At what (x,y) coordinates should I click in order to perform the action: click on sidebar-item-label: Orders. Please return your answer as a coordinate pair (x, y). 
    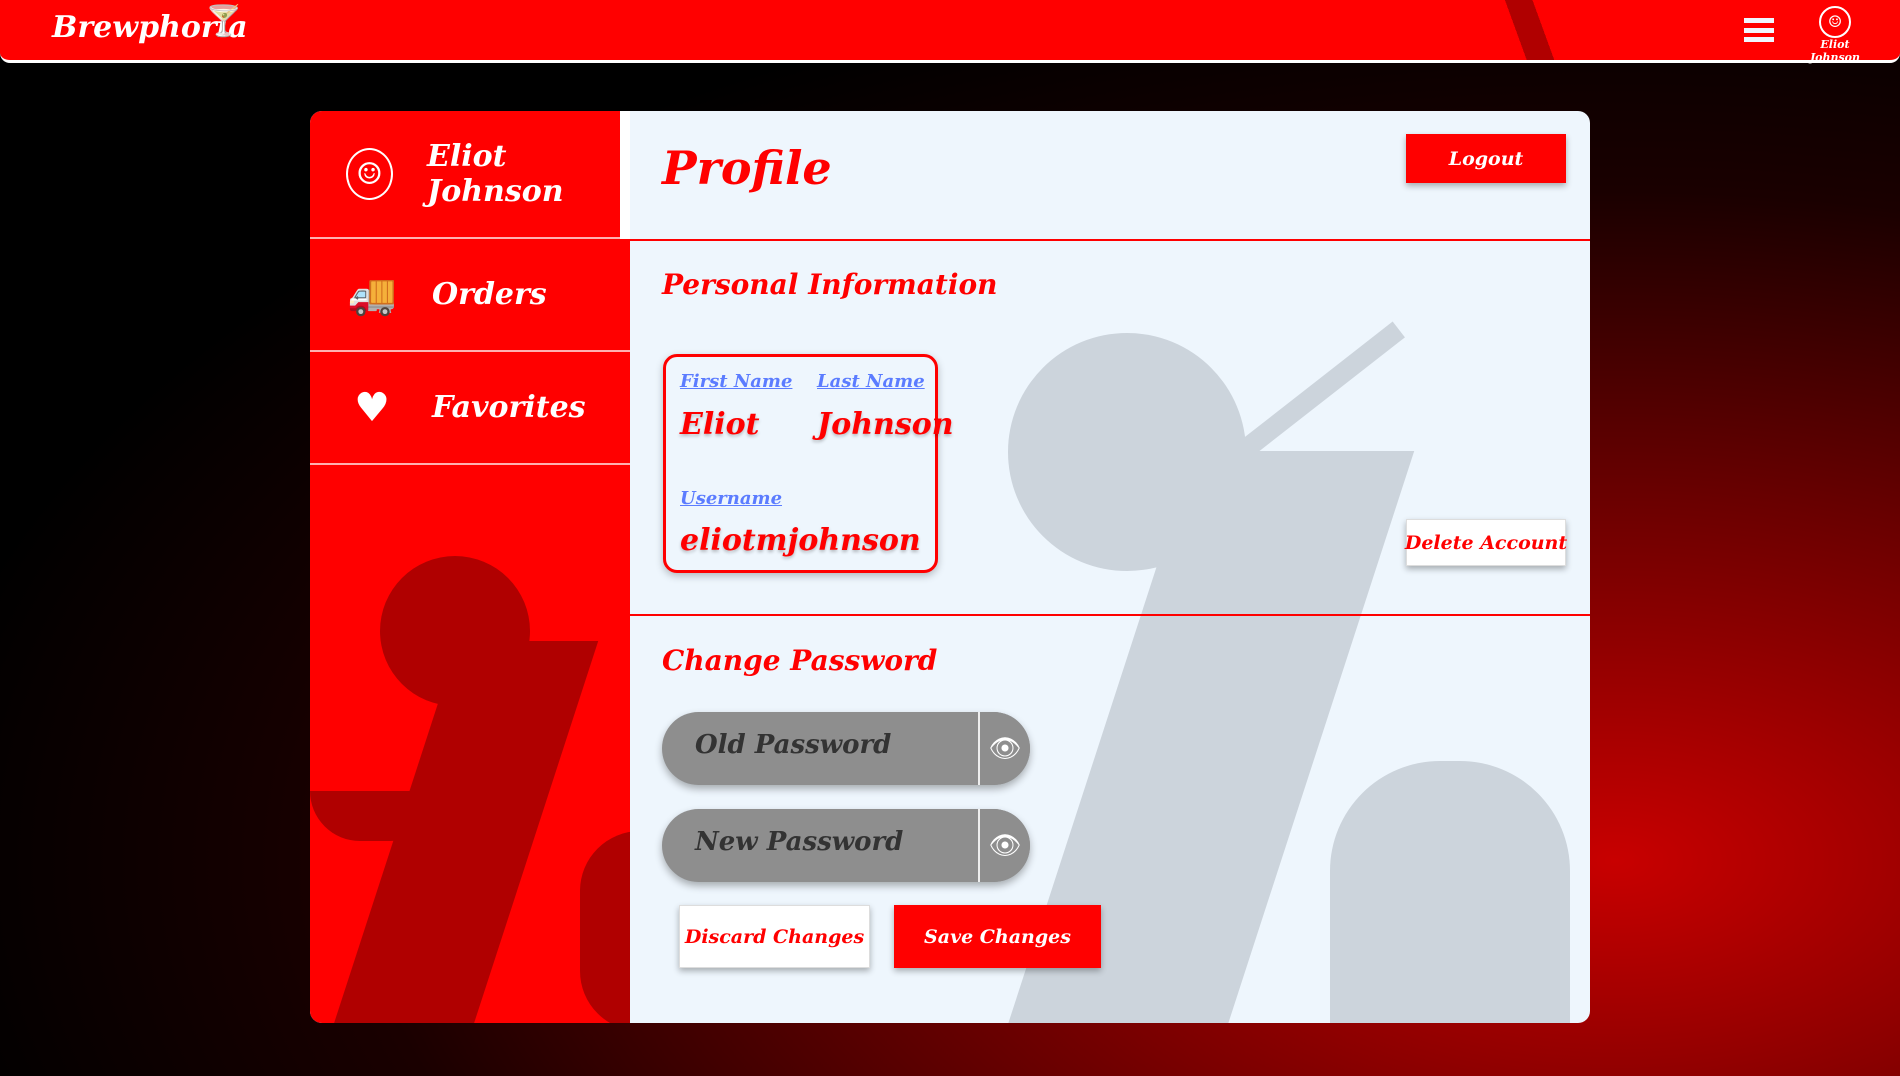
    Looking at the image, I should click on (489, 294).